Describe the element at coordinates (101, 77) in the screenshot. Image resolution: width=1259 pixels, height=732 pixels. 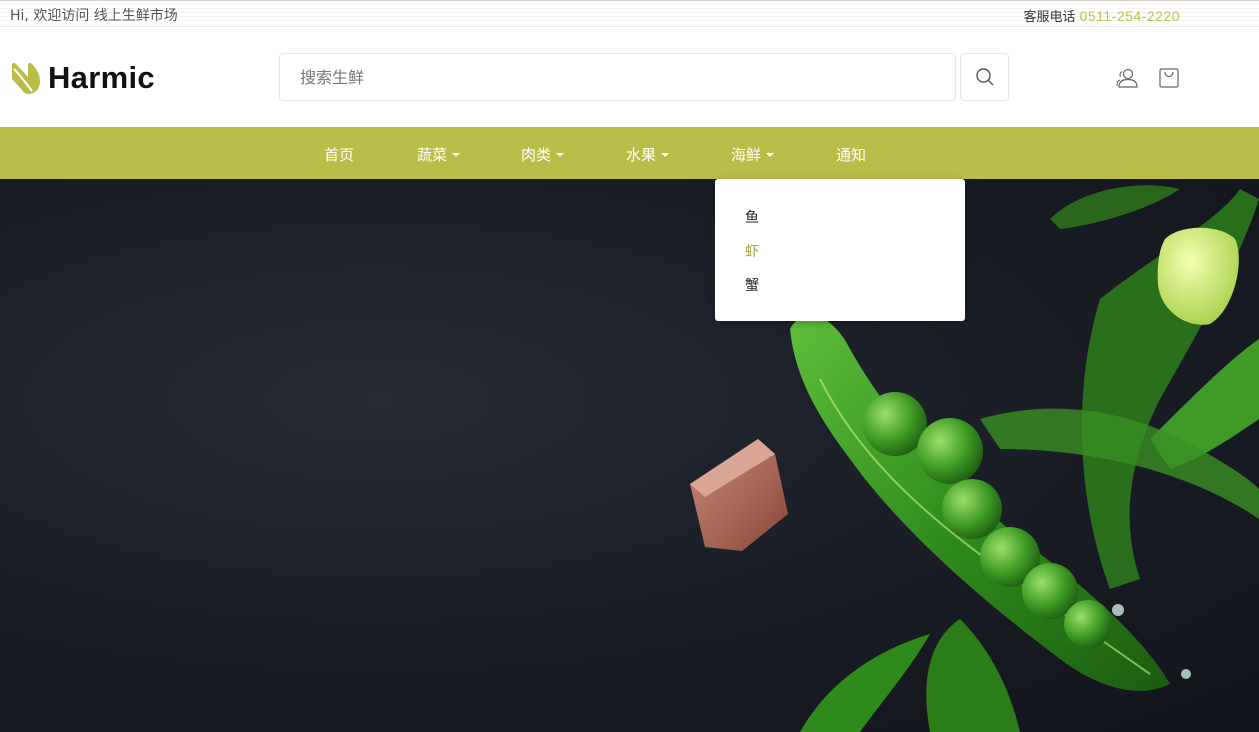
I see `logo-text: Harmic` at that location.